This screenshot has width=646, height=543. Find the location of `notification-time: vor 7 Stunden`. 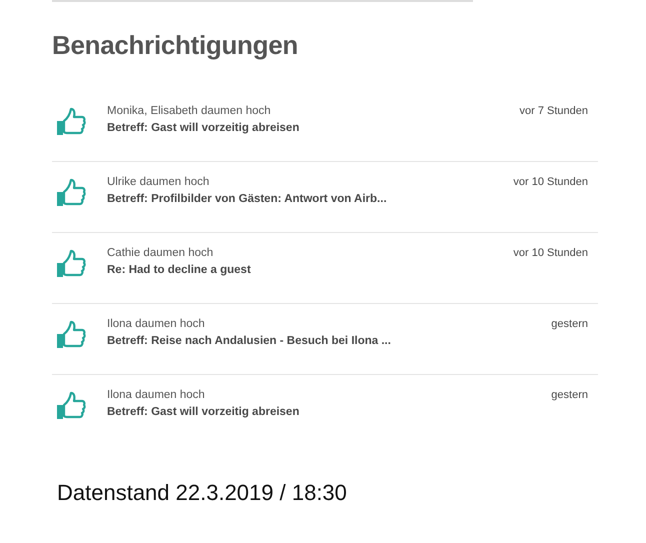

notification-time: vor 7 Stunden is located at coordinates (554, 112).